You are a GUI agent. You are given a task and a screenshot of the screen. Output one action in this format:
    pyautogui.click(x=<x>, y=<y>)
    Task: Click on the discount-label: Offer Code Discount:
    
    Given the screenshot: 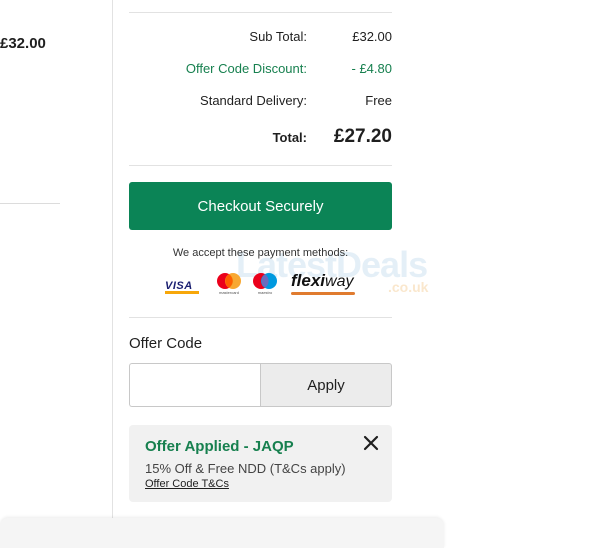 What is the action you would take?
    pyautogui.click(x=246, y=68)
    